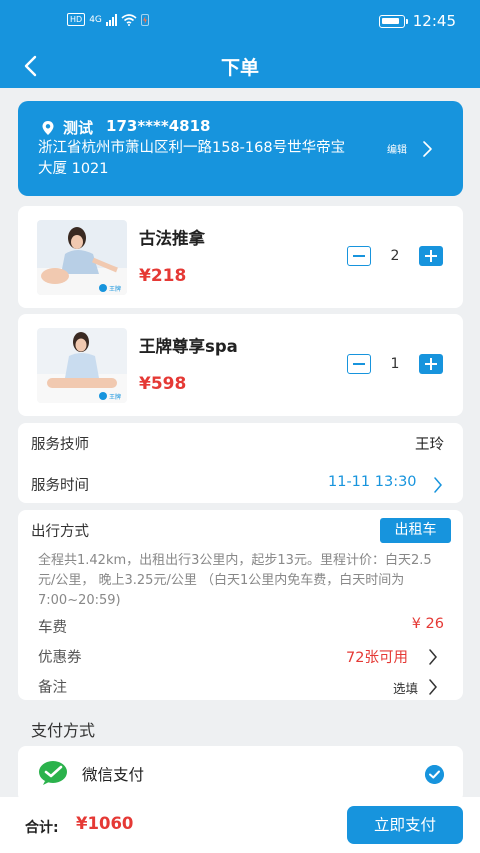 The height and width of the screenshot is (853, 480). What do you see at coordinates (172, 238) in the screenshot?
I see `product-name: 古法推拿` at bounding box center [172, 238].